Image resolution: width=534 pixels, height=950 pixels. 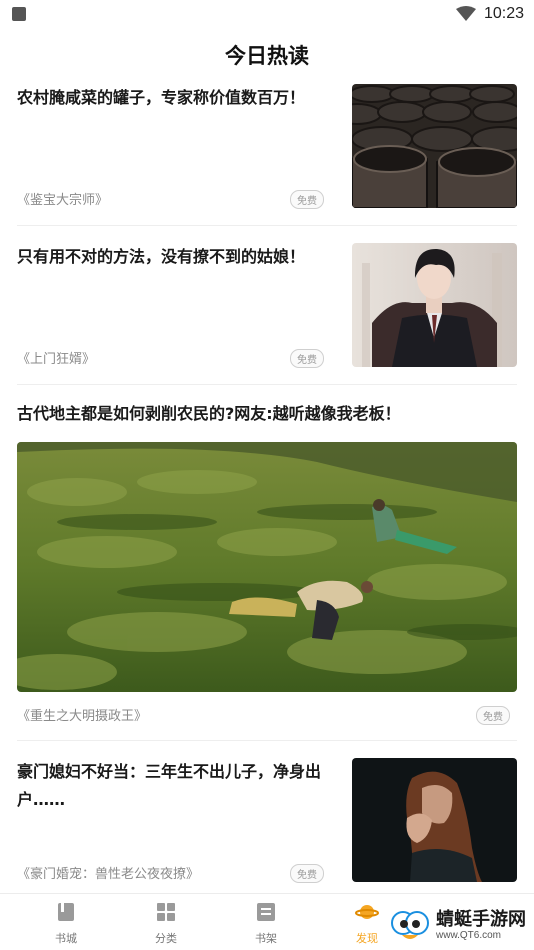 I want to click on book-icon, so click(x=66, y=912).